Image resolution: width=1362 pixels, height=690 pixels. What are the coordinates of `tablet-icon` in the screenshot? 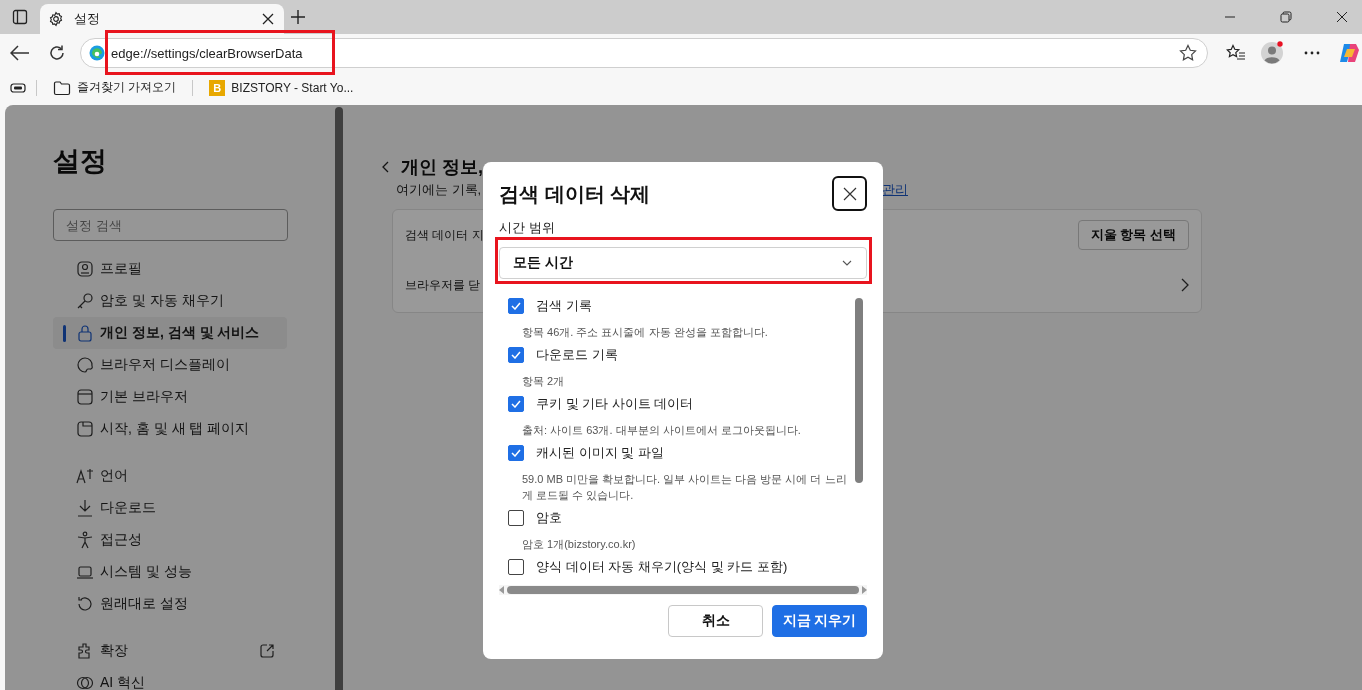 It's located at (18, 87).